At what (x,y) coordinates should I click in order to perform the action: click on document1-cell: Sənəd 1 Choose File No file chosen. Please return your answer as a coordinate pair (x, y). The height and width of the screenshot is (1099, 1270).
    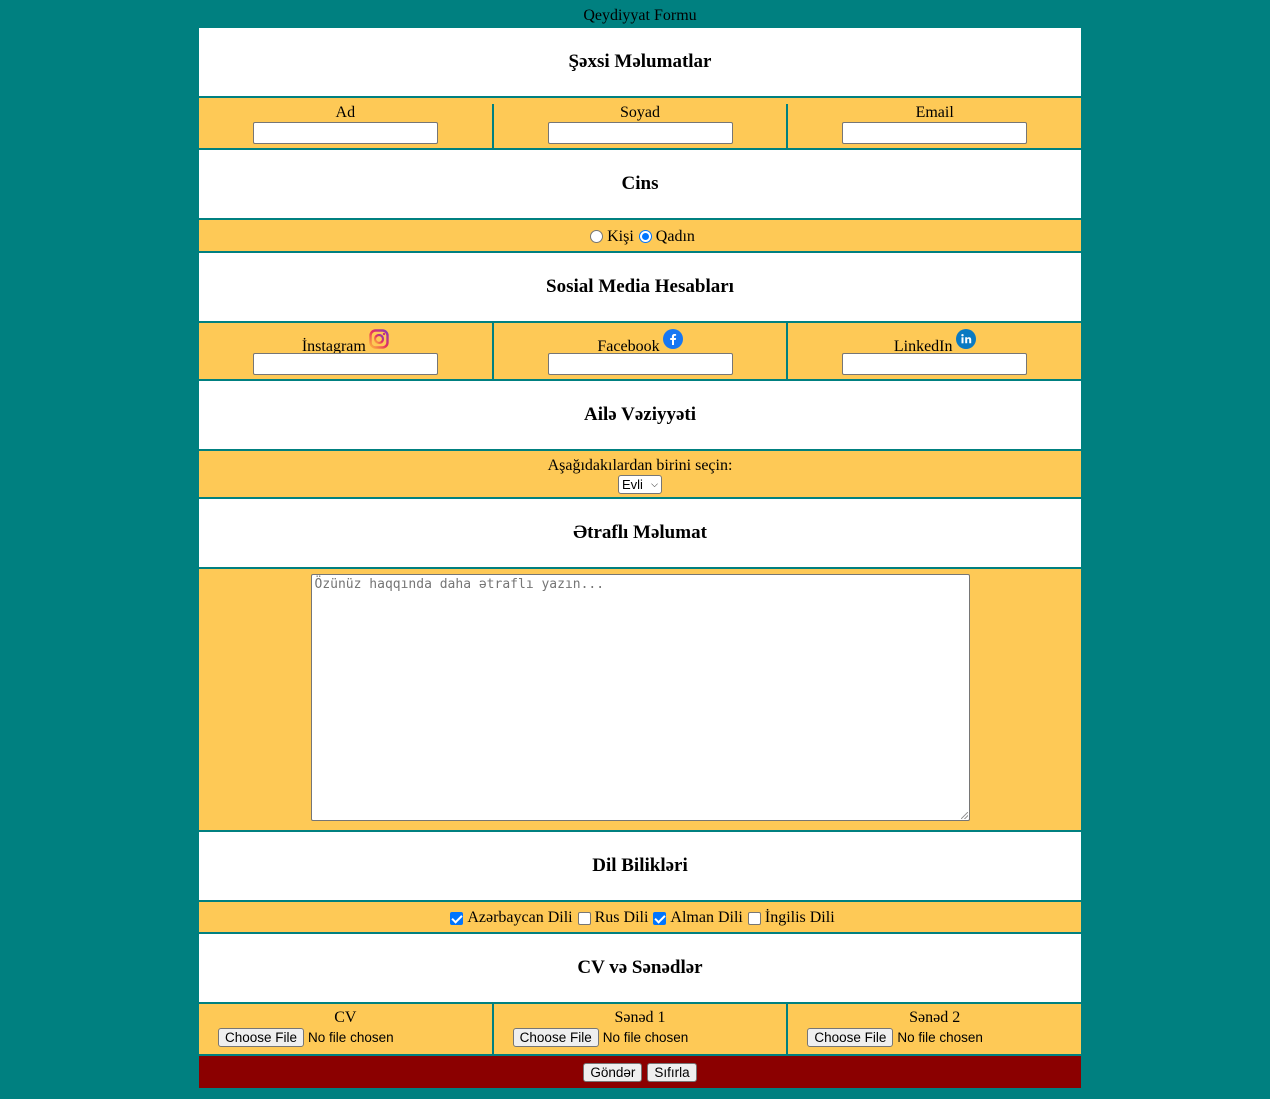
    Looking at the image, I should click on (641, 1029).